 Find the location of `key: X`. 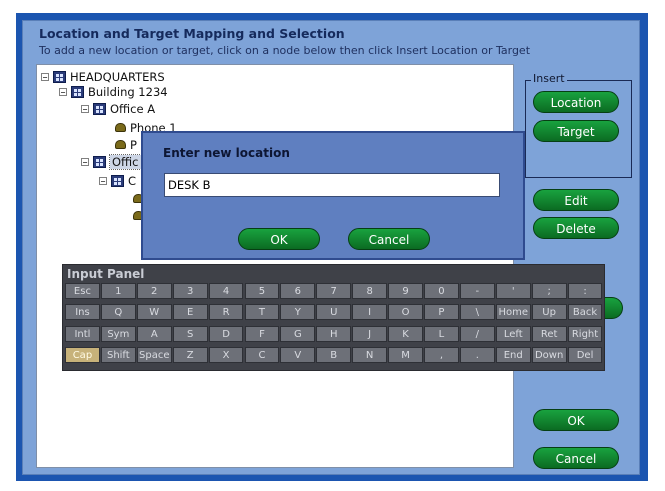

key: X is located at coordinates (226, 354).